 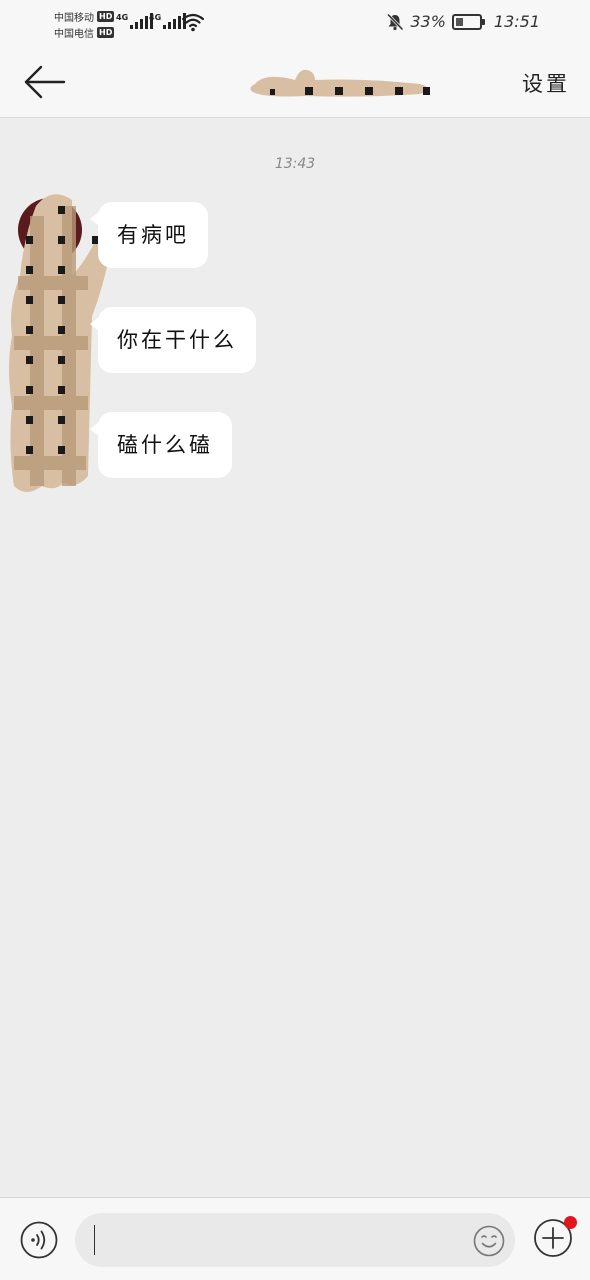 What do you see at coordinates (135, 21) in the screenshot?
I see `signal-group-1: 4G` at bounding box center [135, 21].